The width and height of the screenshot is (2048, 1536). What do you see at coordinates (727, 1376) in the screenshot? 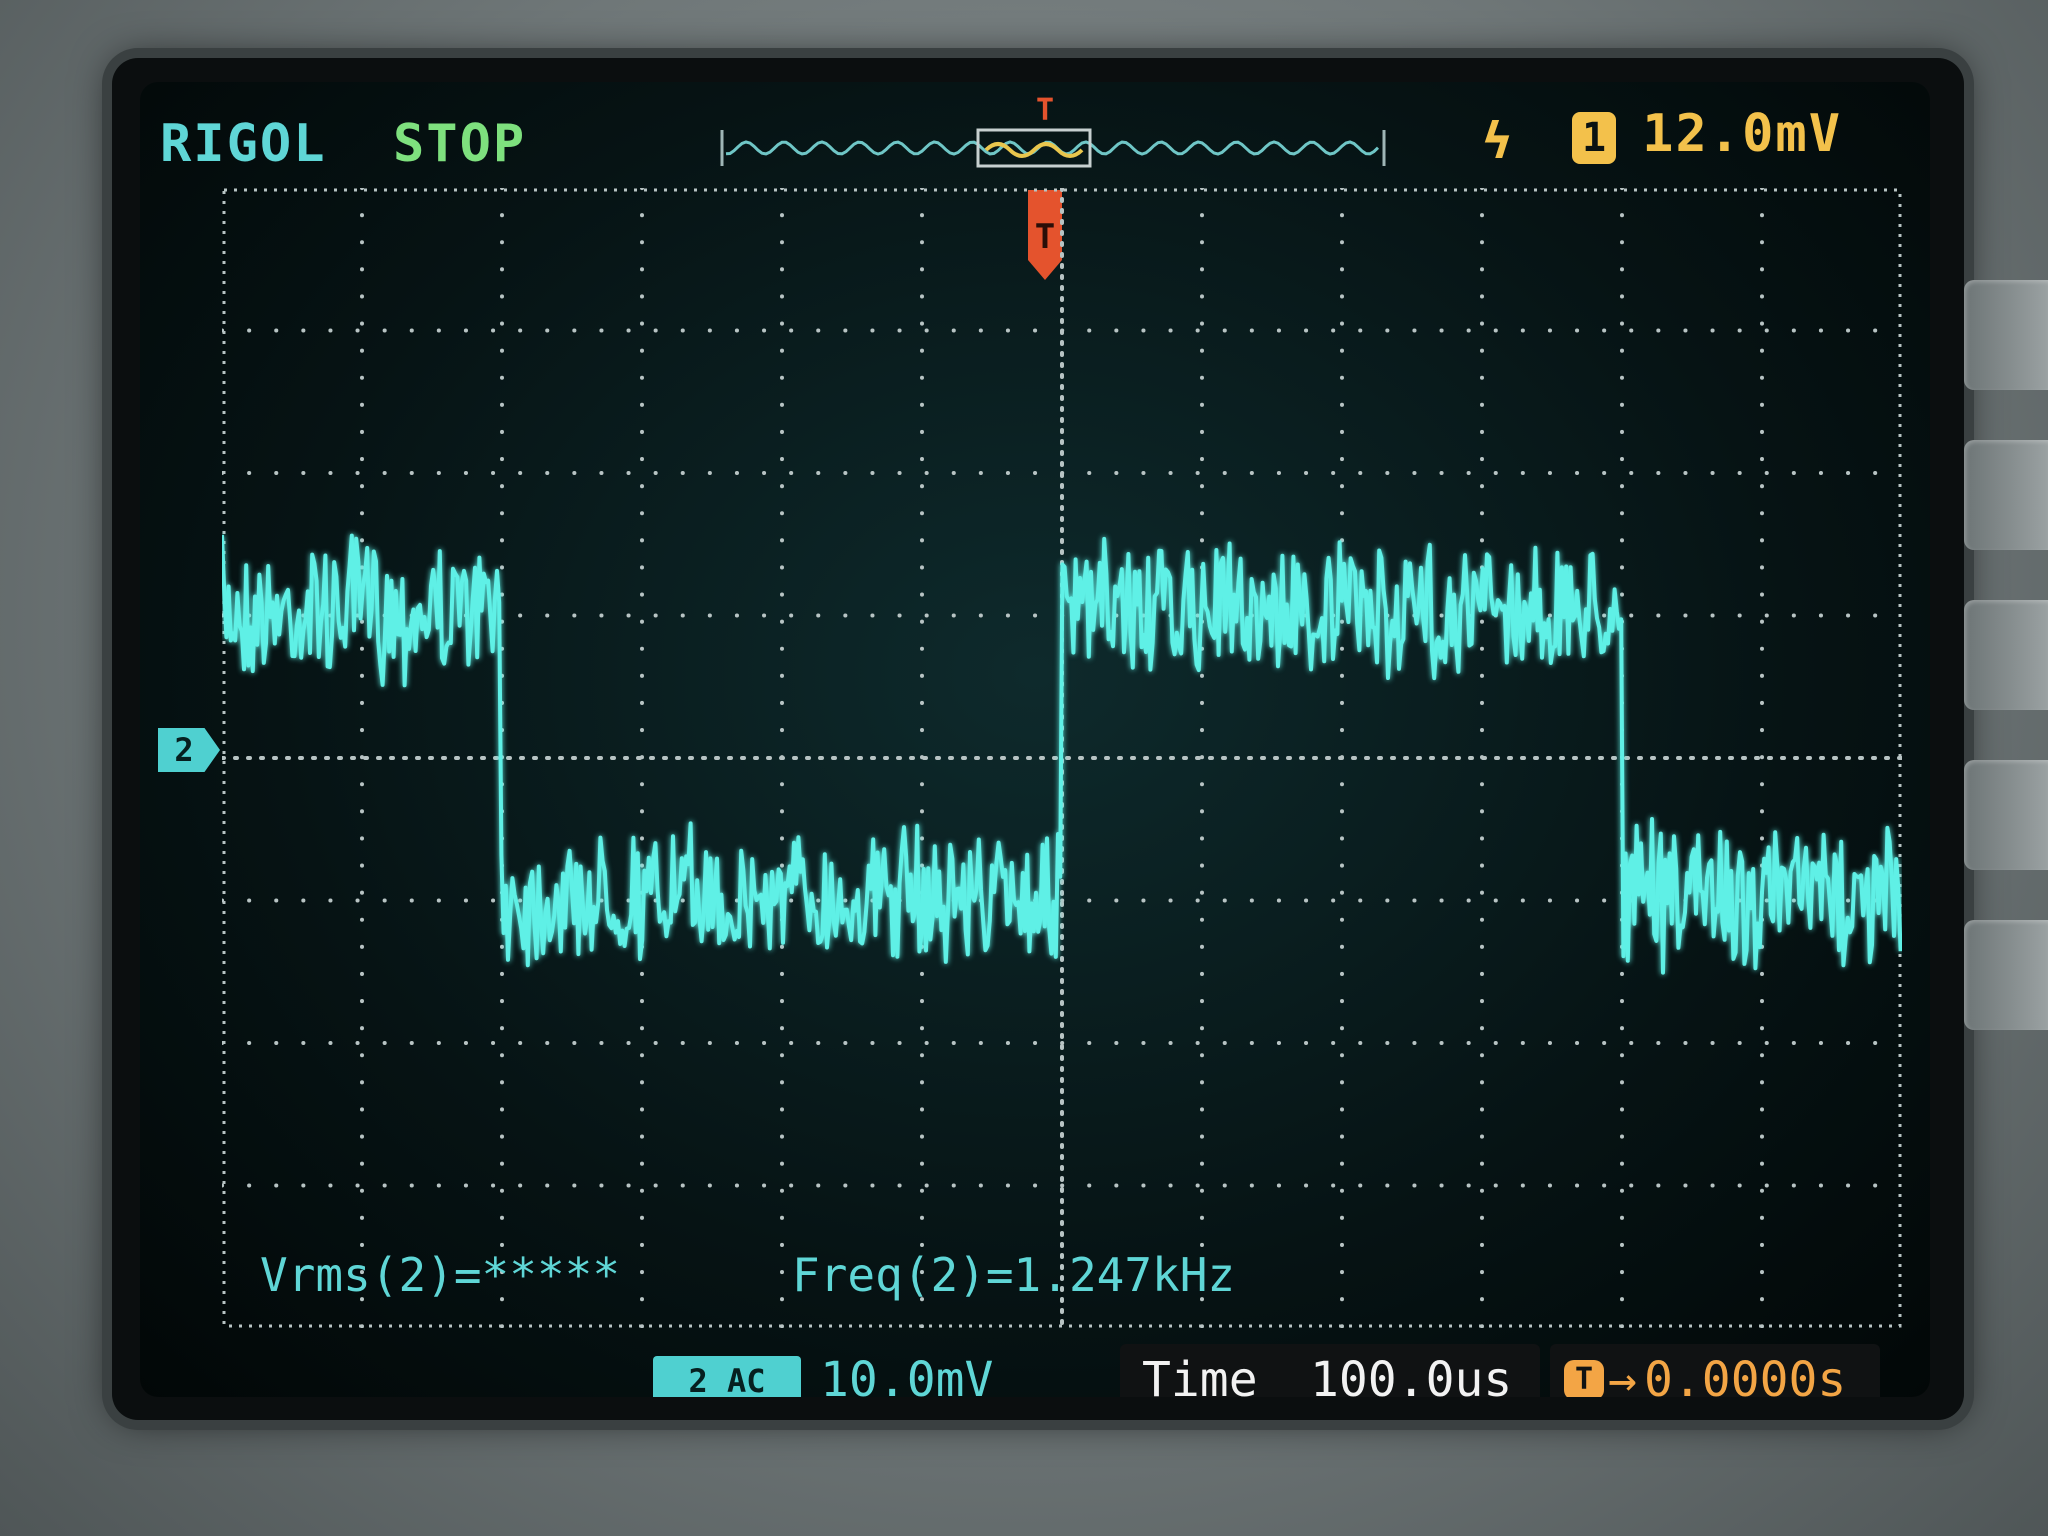
I see `channel-2-coupling-badge: 2 AC` at bounding box center [727, 1376].